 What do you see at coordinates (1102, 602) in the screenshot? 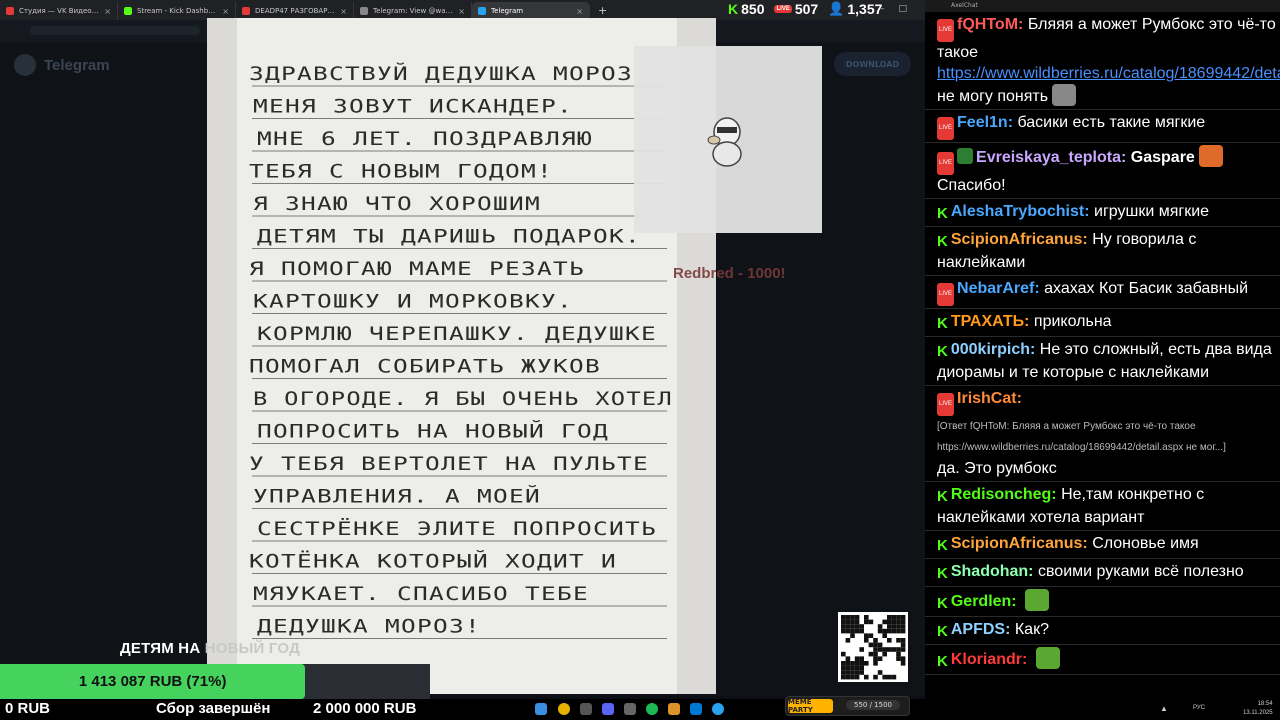
I see `chat-message: K Gerdlen:` at bounding box center [1102, 602].